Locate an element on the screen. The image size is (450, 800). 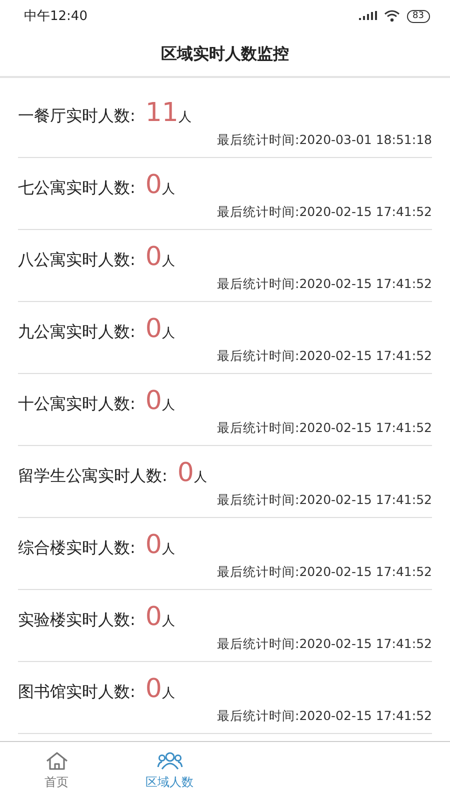
area-label: 一餐厅实时人数: is located at coordinates (77, 116).